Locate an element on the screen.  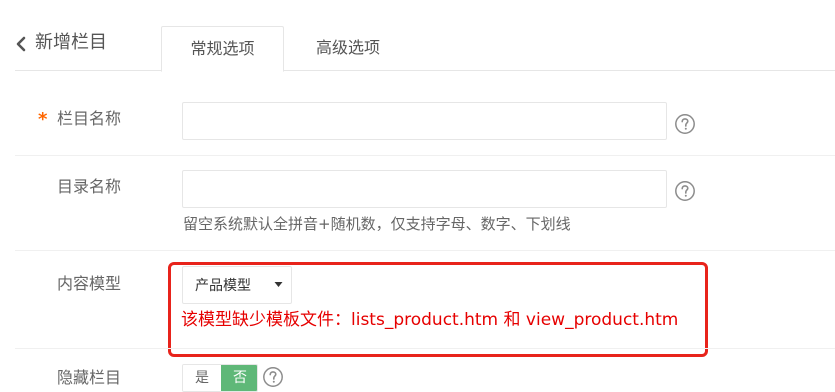
page-title: 新增栏目 is located at coordinates (71, 42).